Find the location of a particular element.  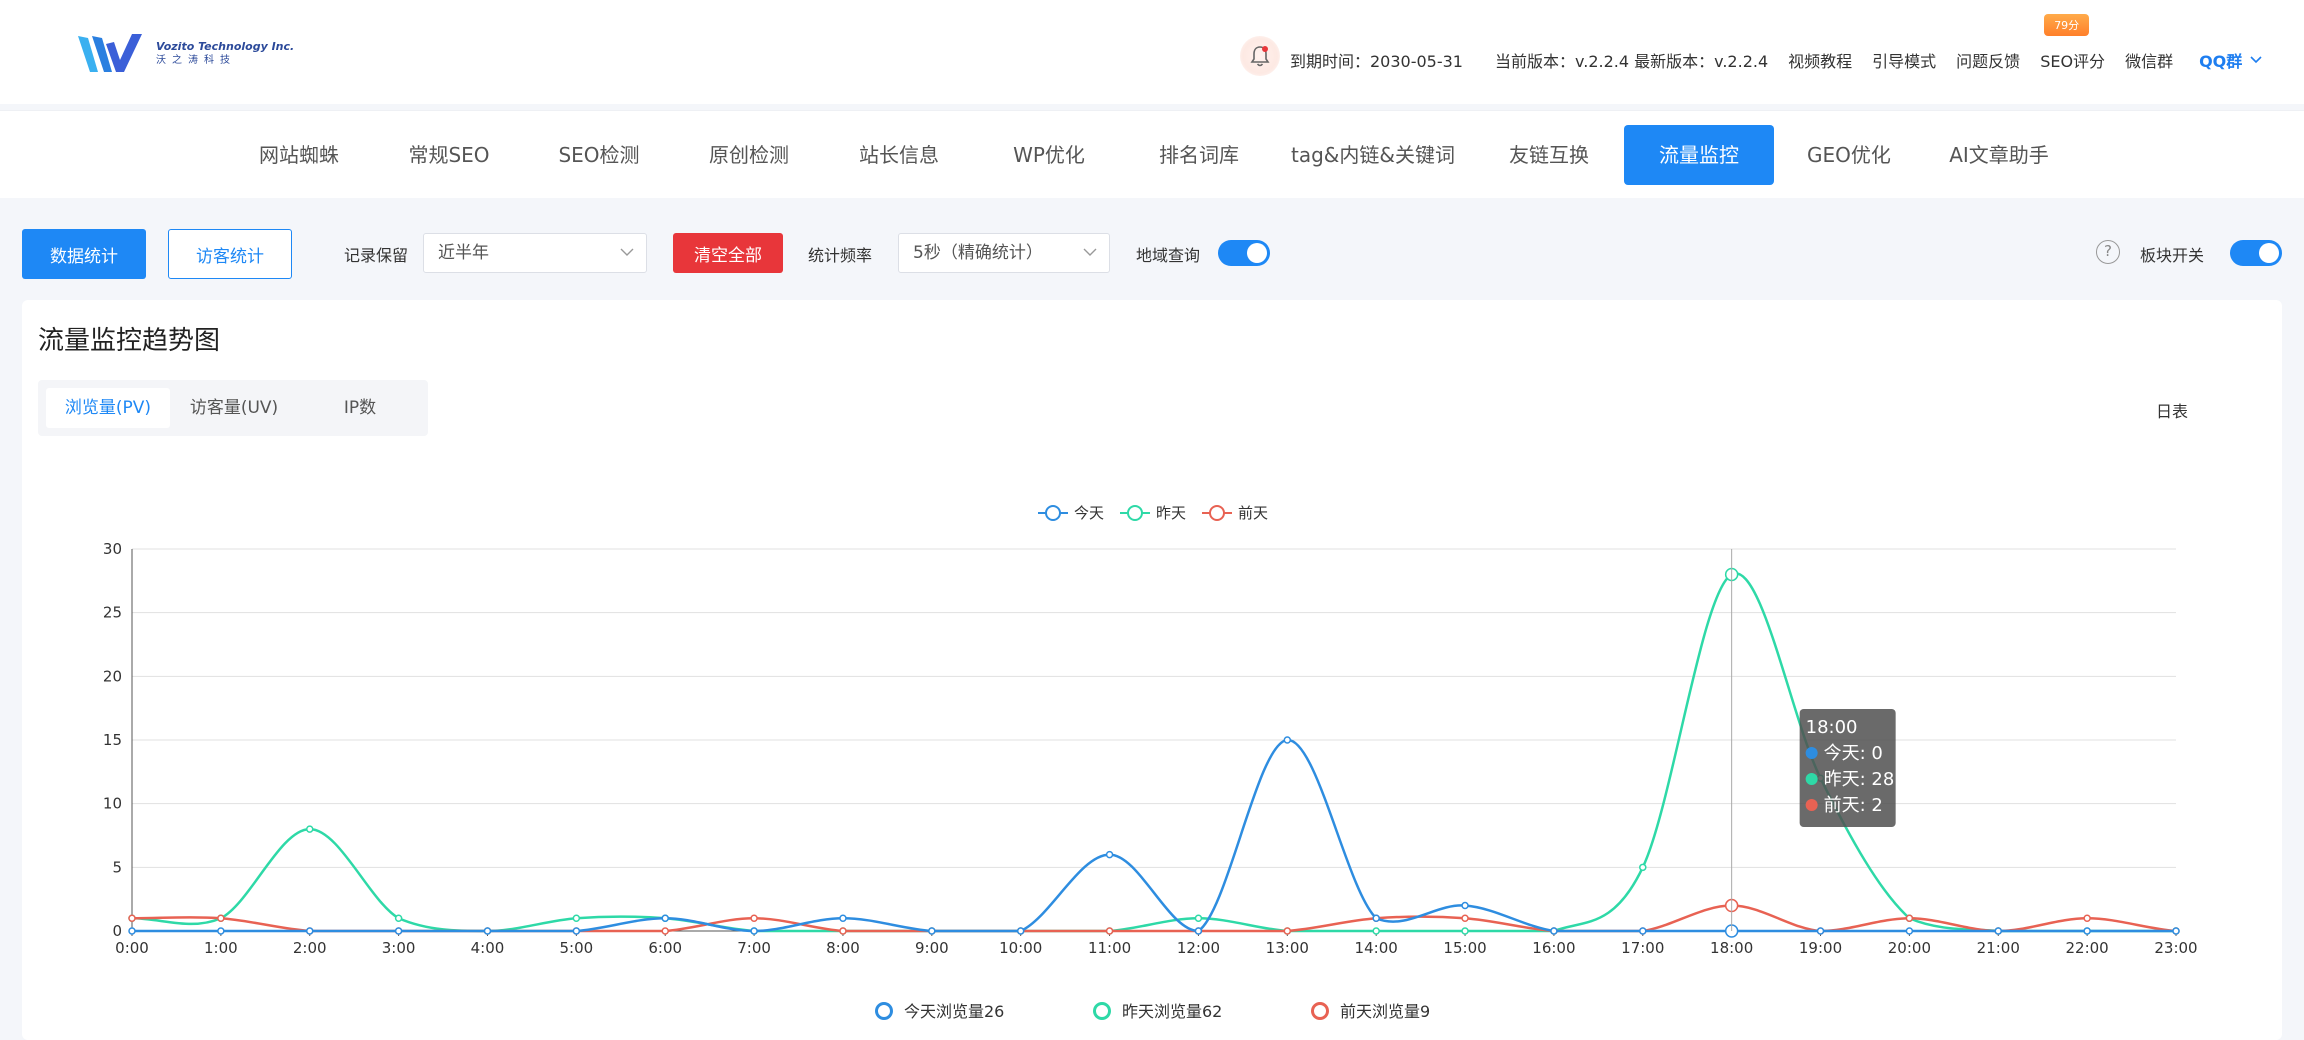

qq-group-dropdown: QQ群 is located at coordinates (2230, 60).